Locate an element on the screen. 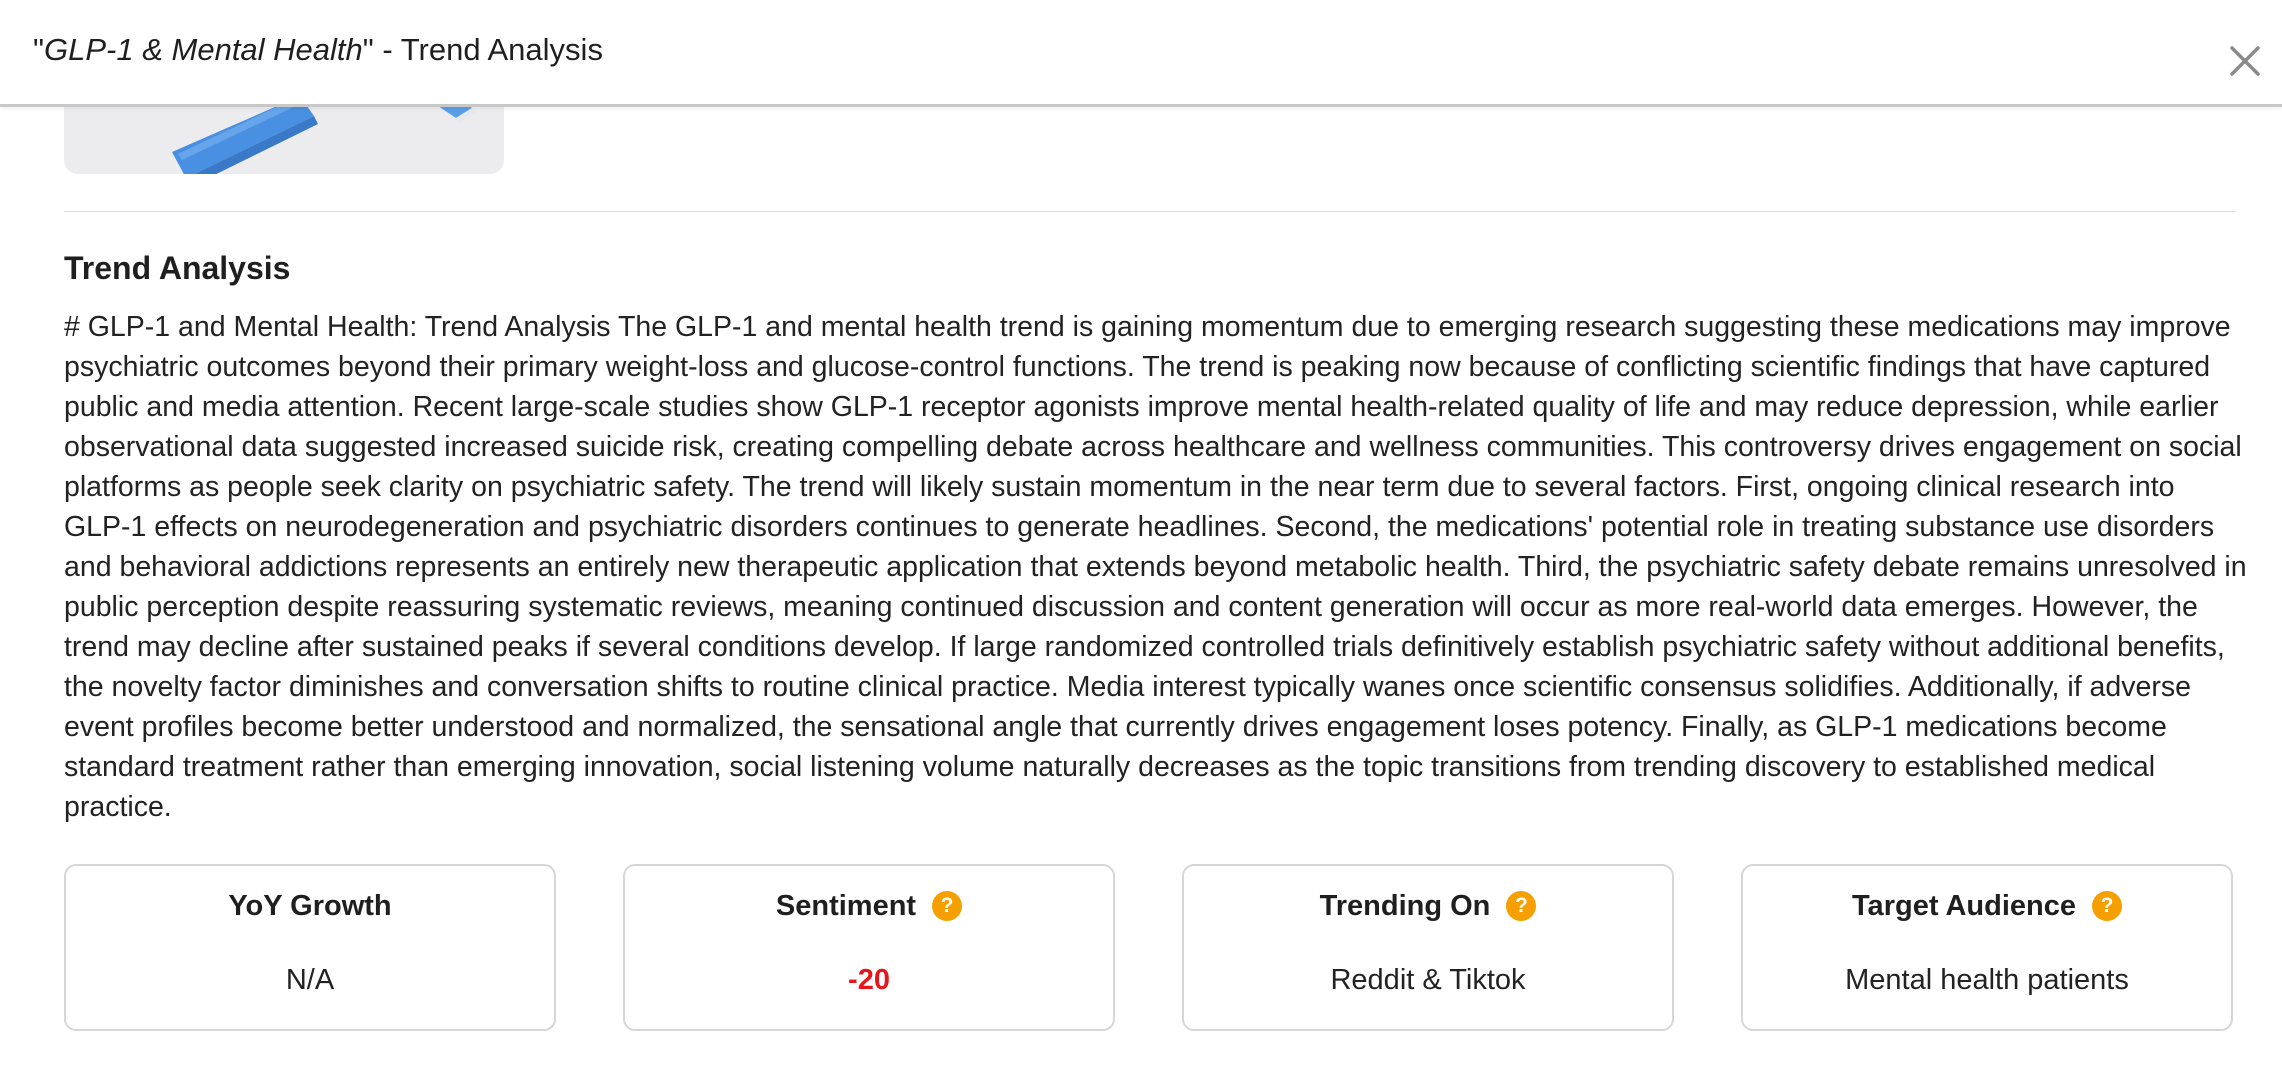  metric-label: YoY Growth is located at coordinates (310, 906).